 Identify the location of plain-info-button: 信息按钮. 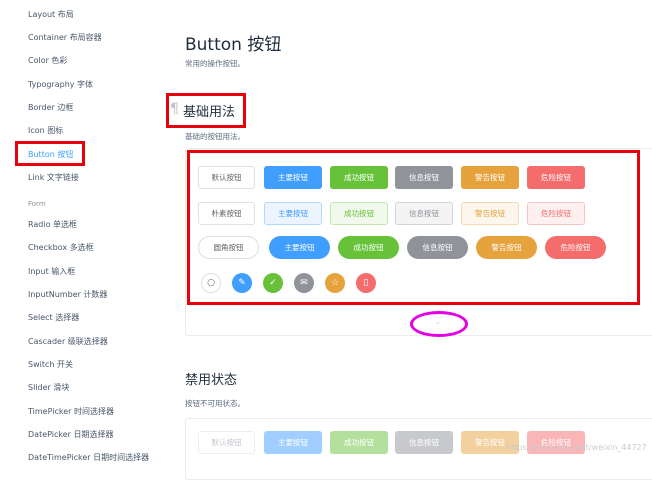
(424, 213).